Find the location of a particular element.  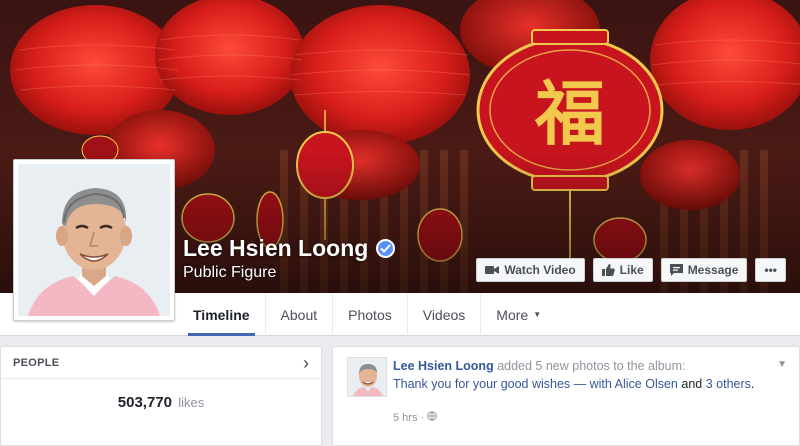

page-actions: Watch Video Like Message ••• is located at coordinates (631, 270).